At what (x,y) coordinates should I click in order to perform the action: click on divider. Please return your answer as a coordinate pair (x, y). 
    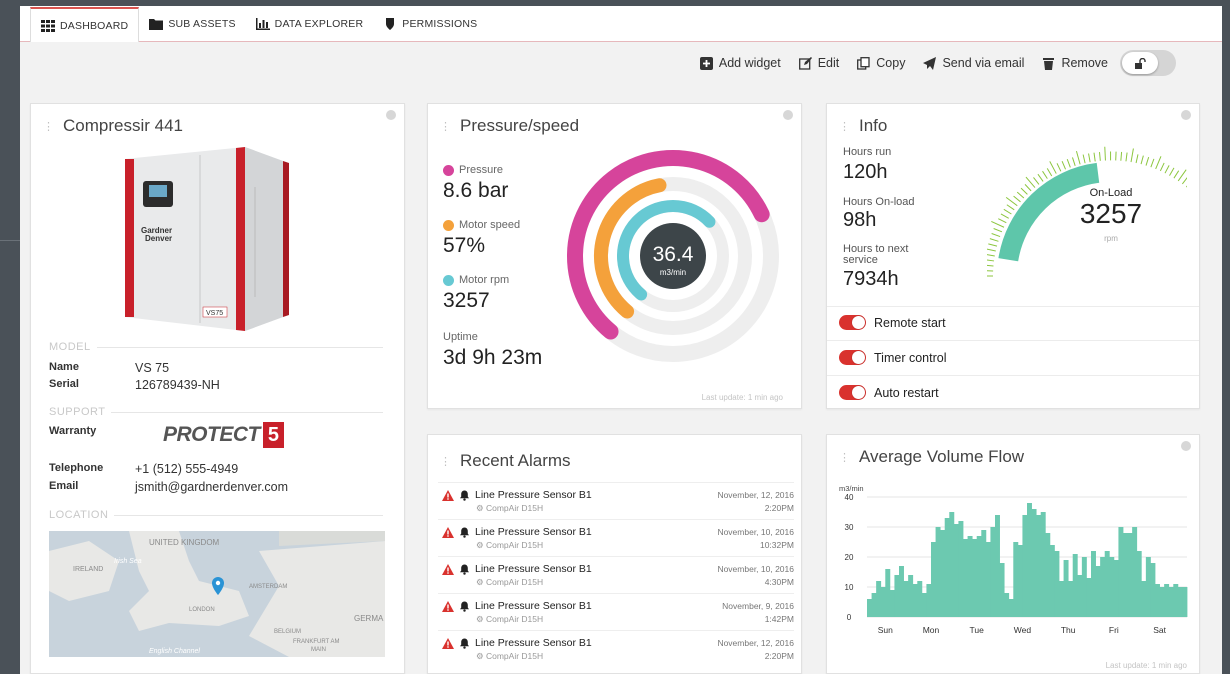
    Looking at the image, I should click on (1013, 340).